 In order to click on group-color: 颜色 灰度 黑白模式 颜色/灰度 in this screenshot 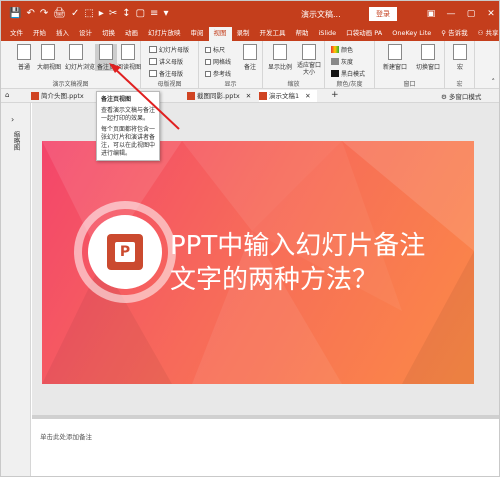, I will do `click(350, 65)`.